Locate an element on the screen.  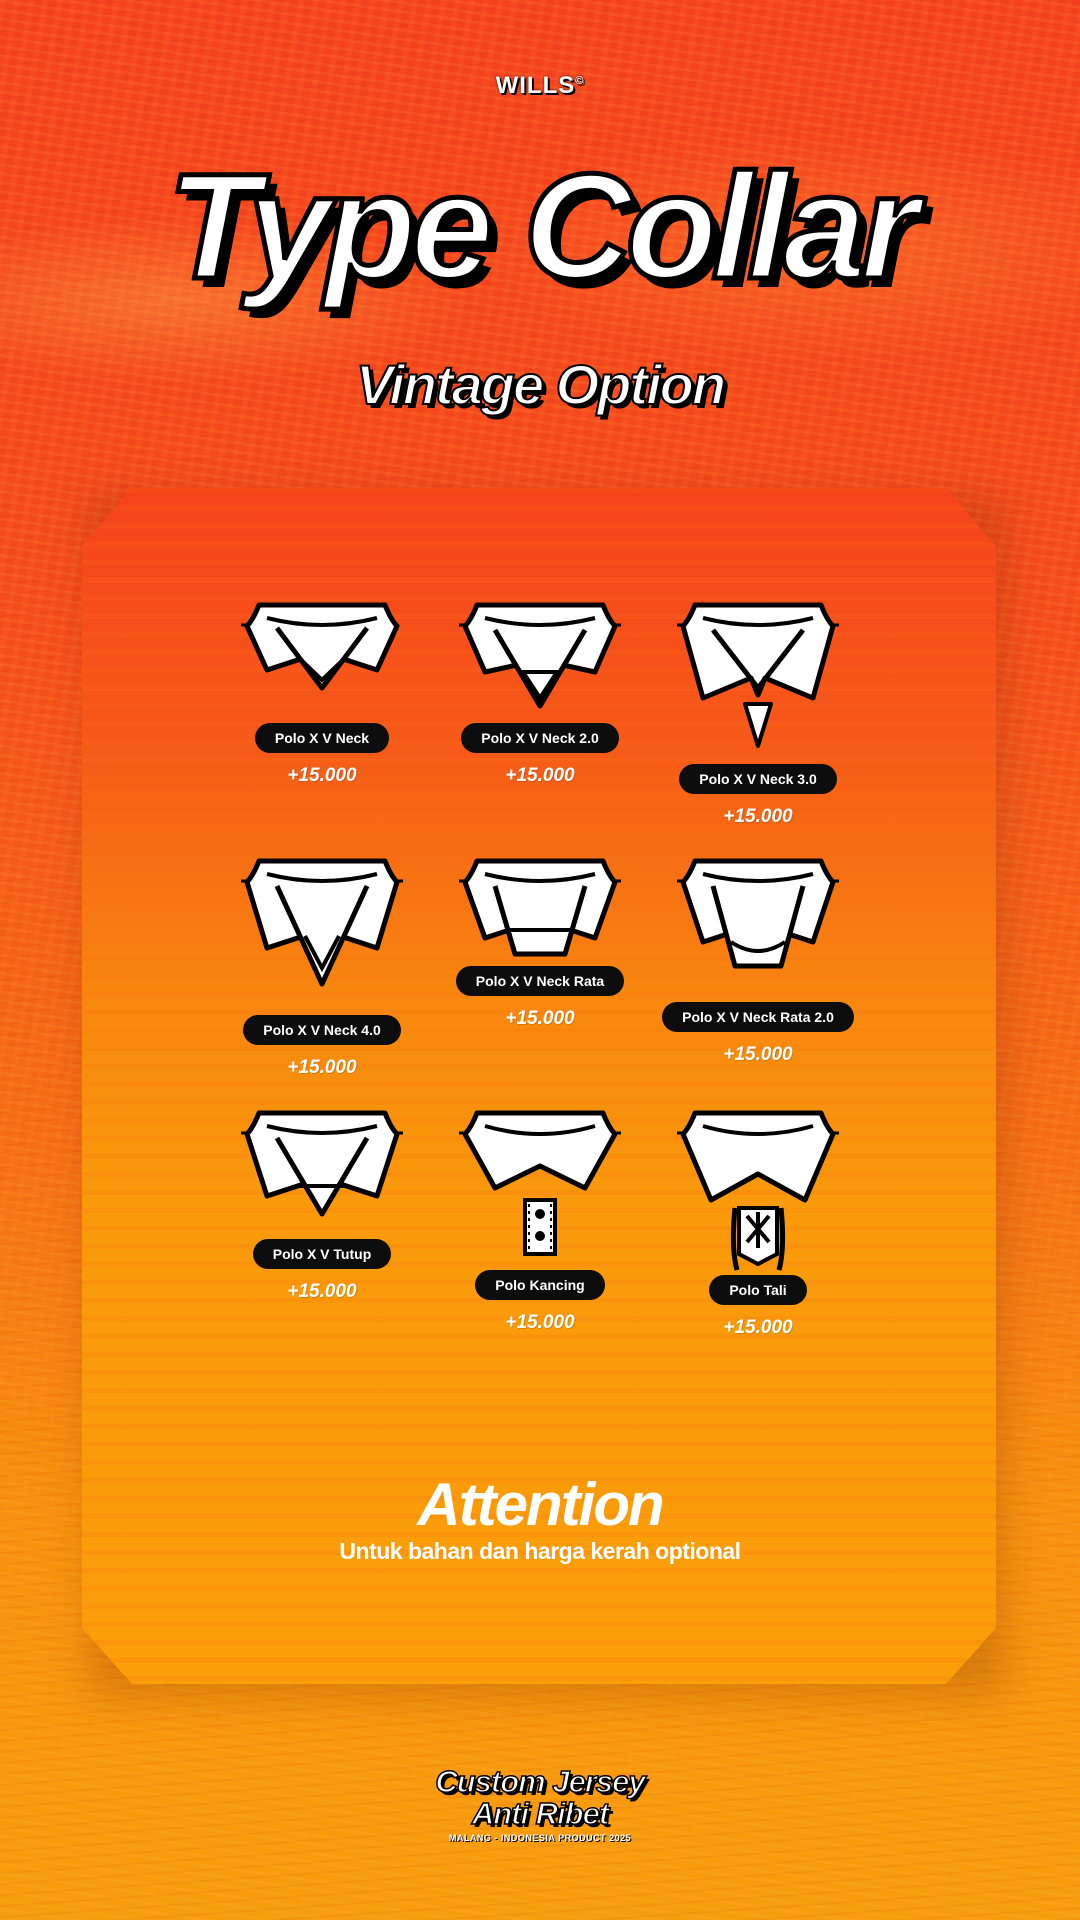
collar-label: Polo X V Neck 3.0 is located at coordinates (758, 779).